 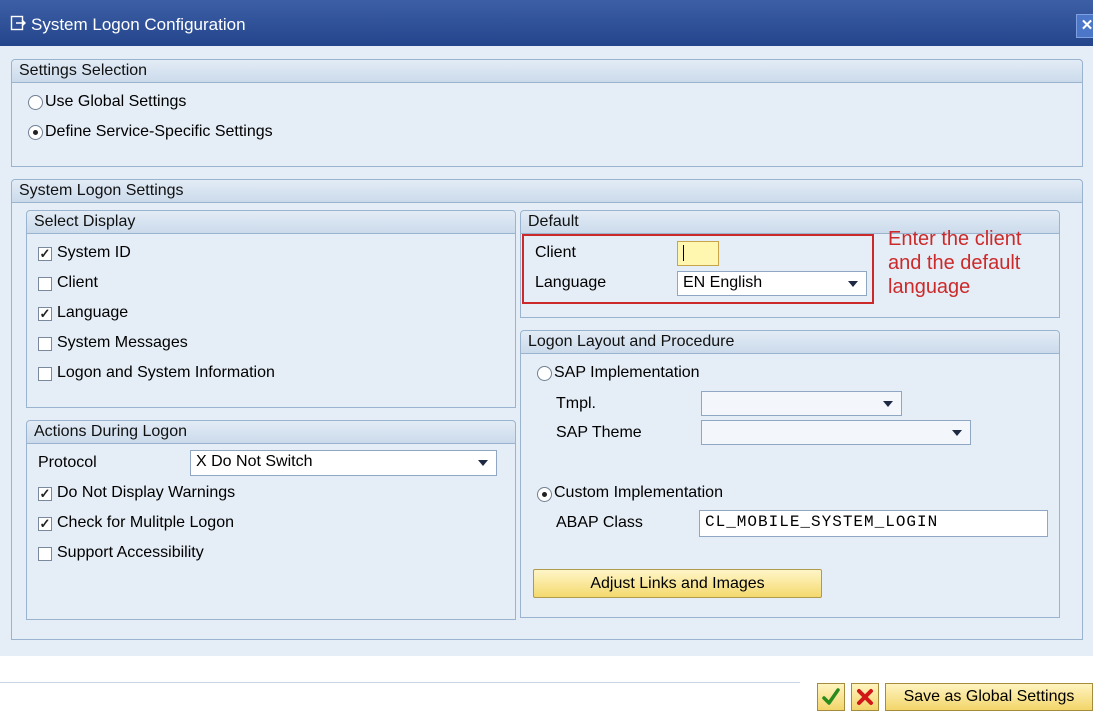 I want to click on dialog-icon, so click(x=18, y=23).